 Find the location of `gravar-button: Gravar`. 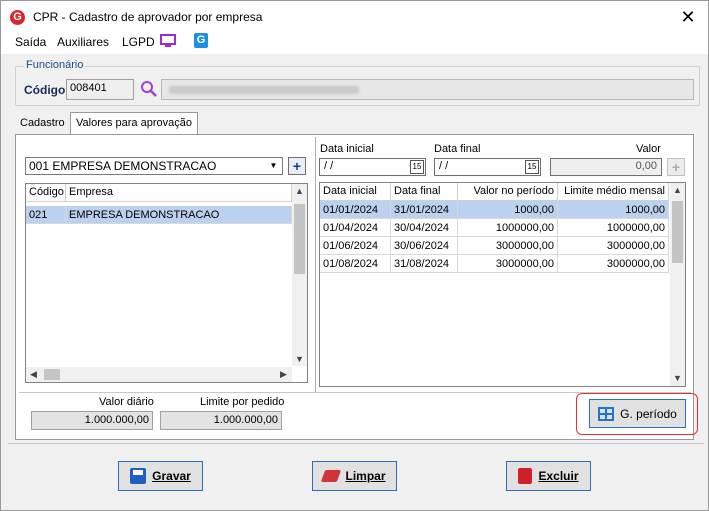

gravar-button: Gravar is located at coordinates (160, 476).